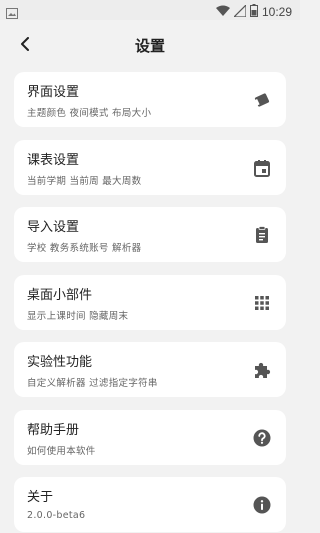 This screenshot has height=533, width=320. I want to click on signal-icon, so click(239, 11).